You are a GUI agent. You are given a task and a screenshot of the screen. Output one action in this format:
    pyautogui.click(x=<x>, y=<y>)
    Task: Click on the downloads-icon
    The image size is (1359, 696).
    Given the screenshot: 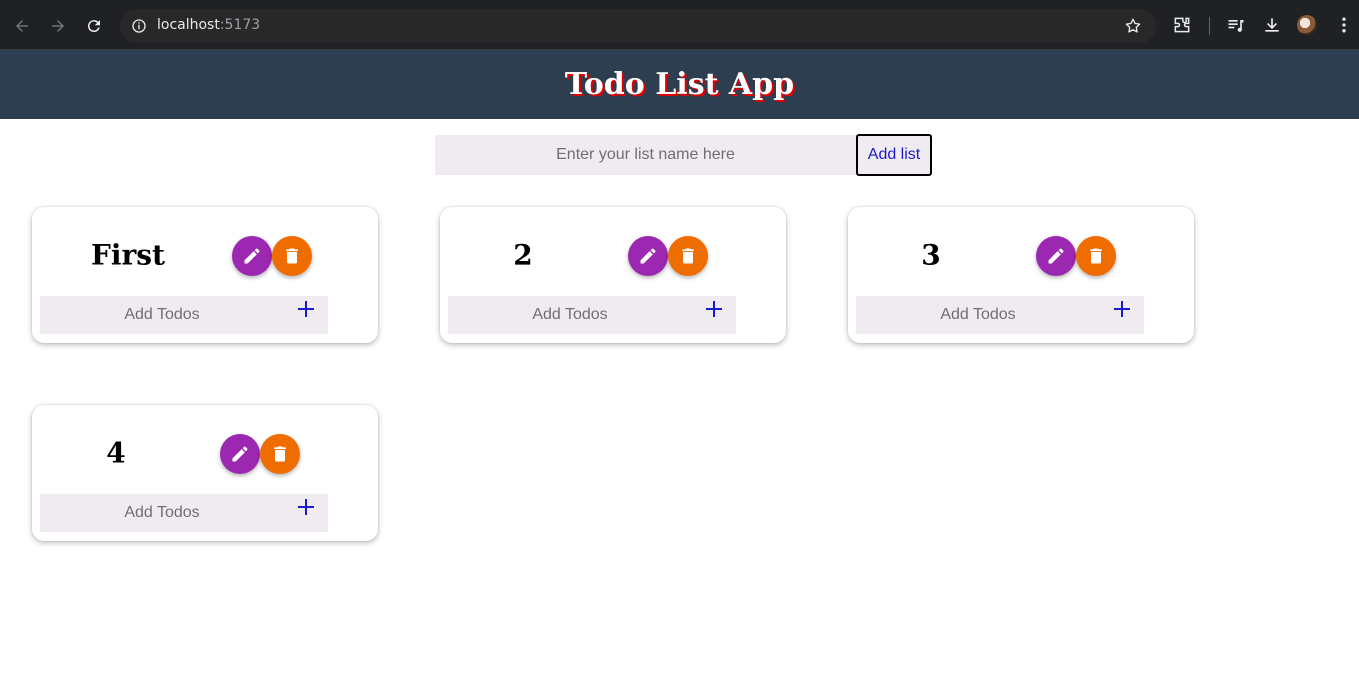 What is the action you would take?
    pyautogui.click(x=1272, y=25)
    